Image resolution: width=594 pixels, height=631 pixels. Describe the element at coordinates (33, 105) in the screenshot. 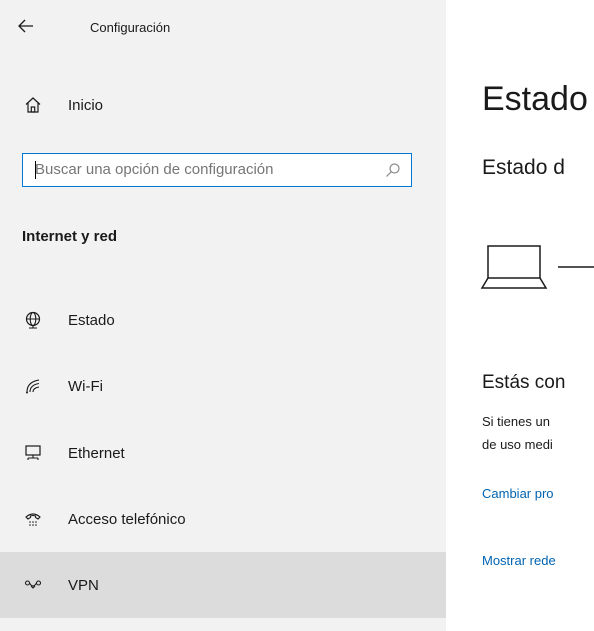

I see `home-icon` at that location.